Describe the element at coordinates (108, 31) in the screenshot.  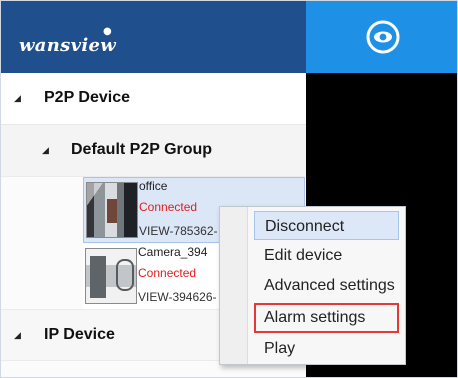
I see `logo-mark-icon: ●` at that location.